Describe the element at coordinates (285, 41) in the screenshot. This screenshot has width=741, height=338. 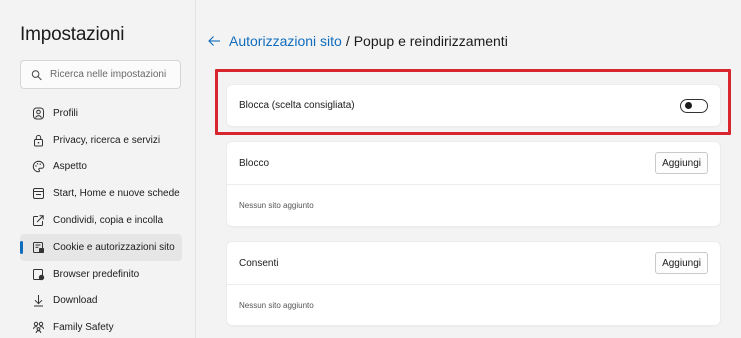
I see `breadcrumb-parent-link: Autorizzazioni sito` at that location.